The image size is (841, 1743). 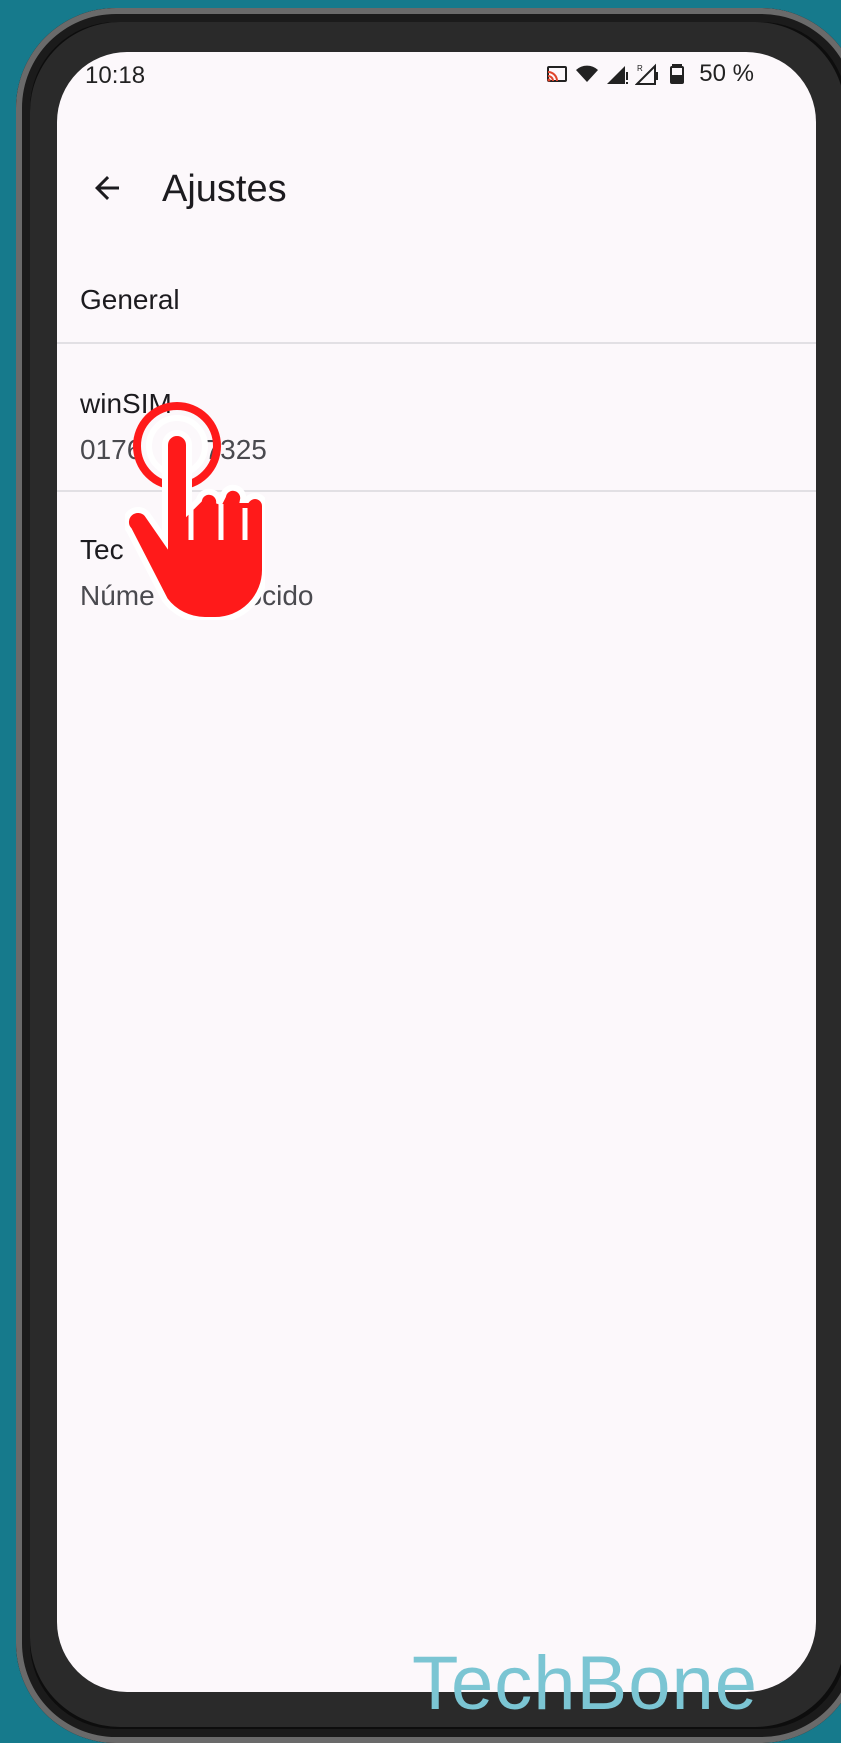 What do you see at coordinates (617, 74) in the screenshot?
I see `signal-icon` at bounding box center [617, 74].